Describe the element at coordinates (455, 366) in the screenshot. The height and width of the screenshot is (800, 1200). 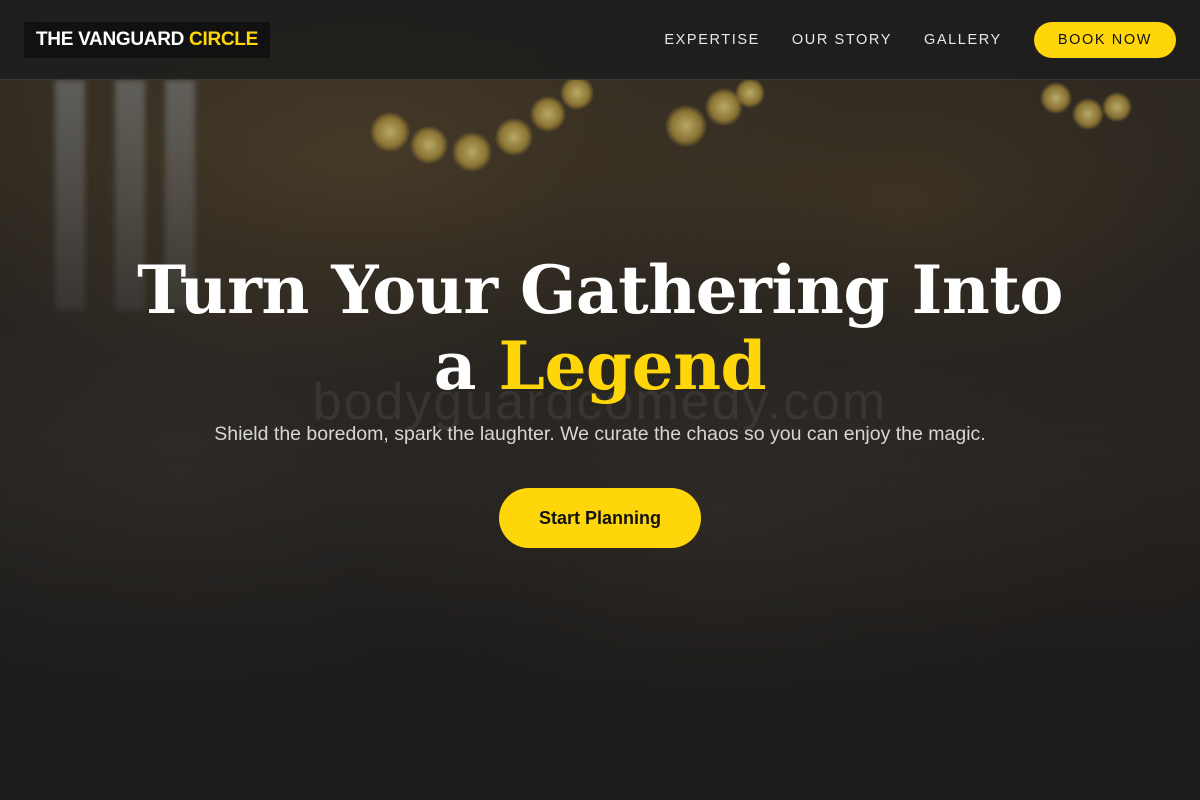
I see `headline-line2-prefix: a` at that location.